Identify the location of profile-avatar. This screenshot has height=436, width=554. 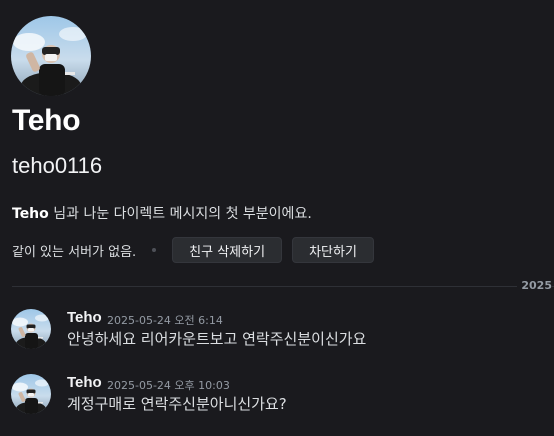
(51, 56).